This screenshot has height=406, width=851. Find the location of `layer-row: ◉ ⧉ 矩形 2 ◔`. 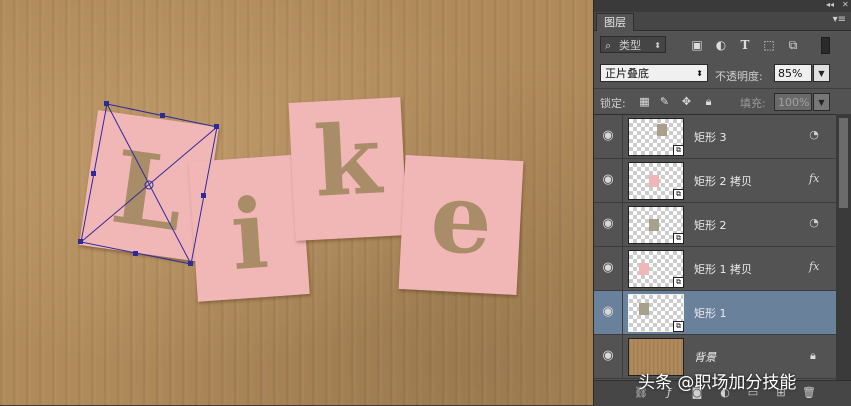

layer-row: ◉ ⧉ 矩形 2 ◔ is located at coordinates (715, 225).